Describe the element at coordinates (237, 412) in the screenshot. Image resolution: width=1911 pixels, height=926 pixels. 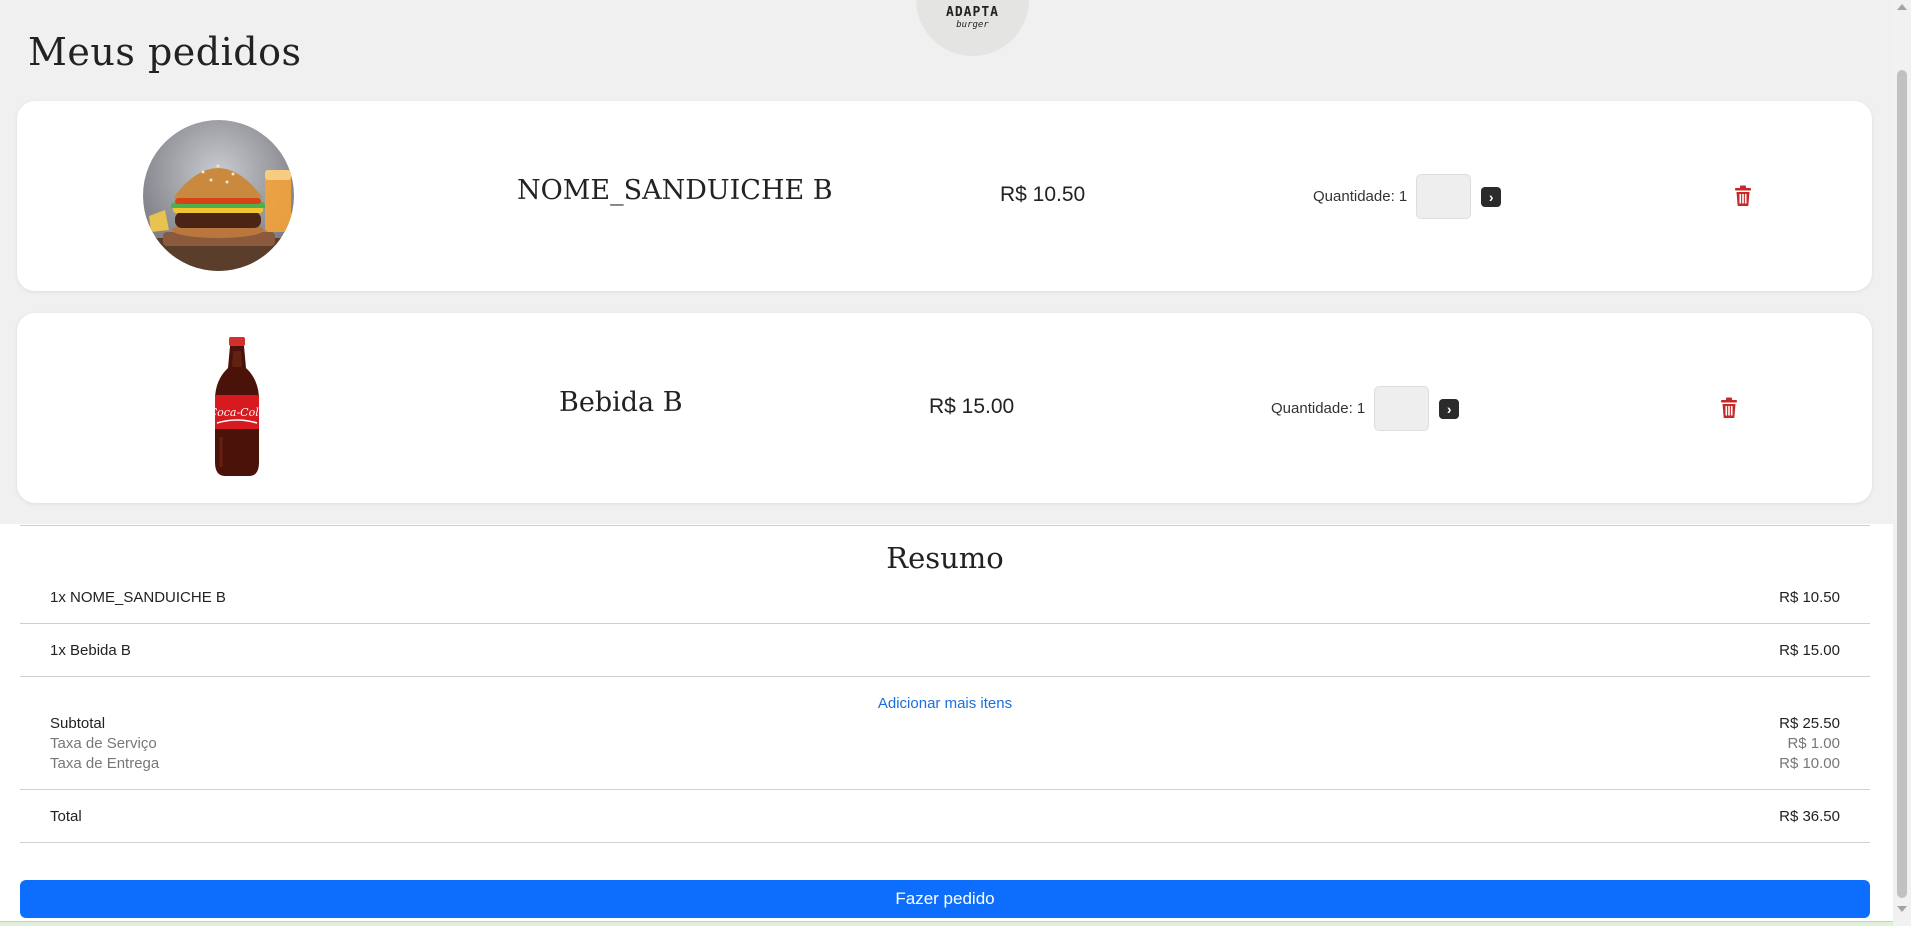
I see `svg-text: Coca-Cola` at that location.